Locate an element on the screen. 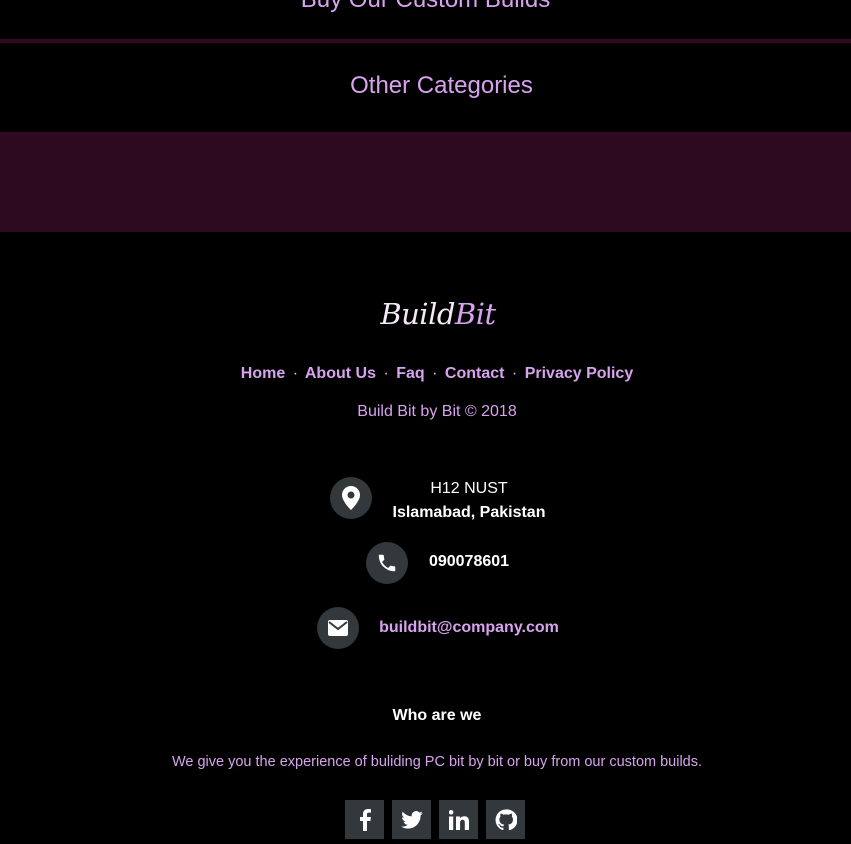 The width and height of the screenshot is (851, 844). footer-link-privacy-policy: Privacy Policy is located at coordinates (579, 373).